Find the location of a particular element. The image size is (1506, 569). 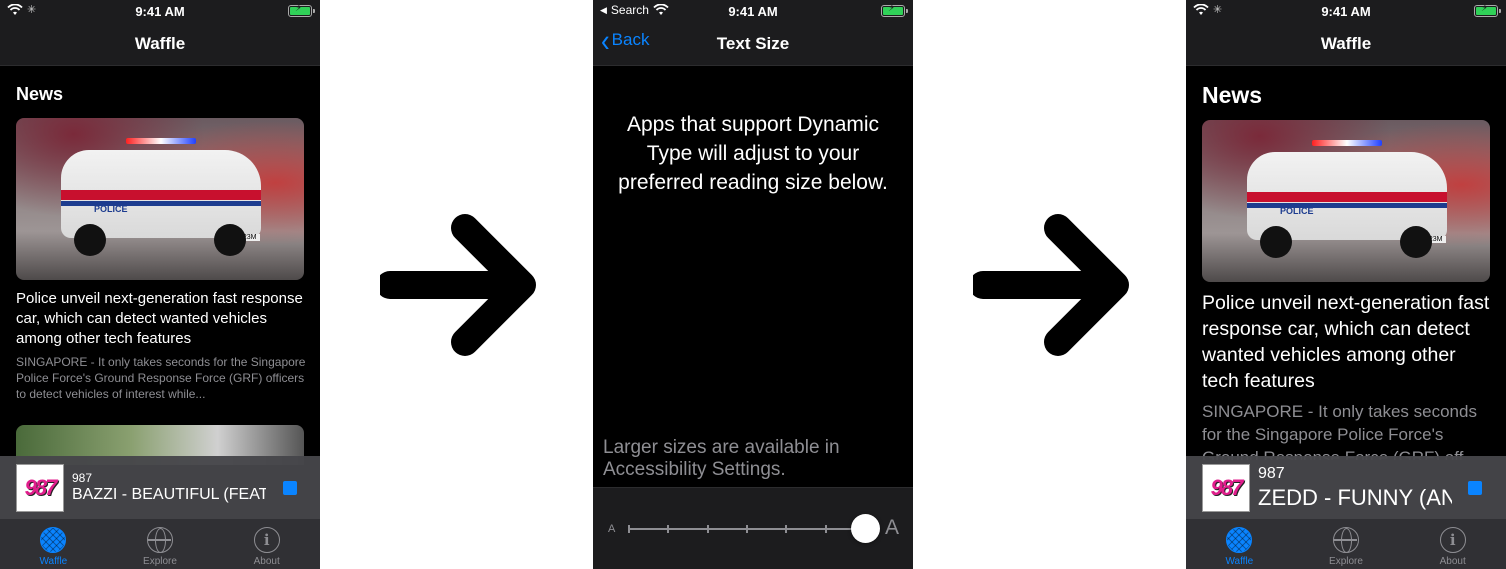

large-text-icon: A is located at coordinates (891, 527).